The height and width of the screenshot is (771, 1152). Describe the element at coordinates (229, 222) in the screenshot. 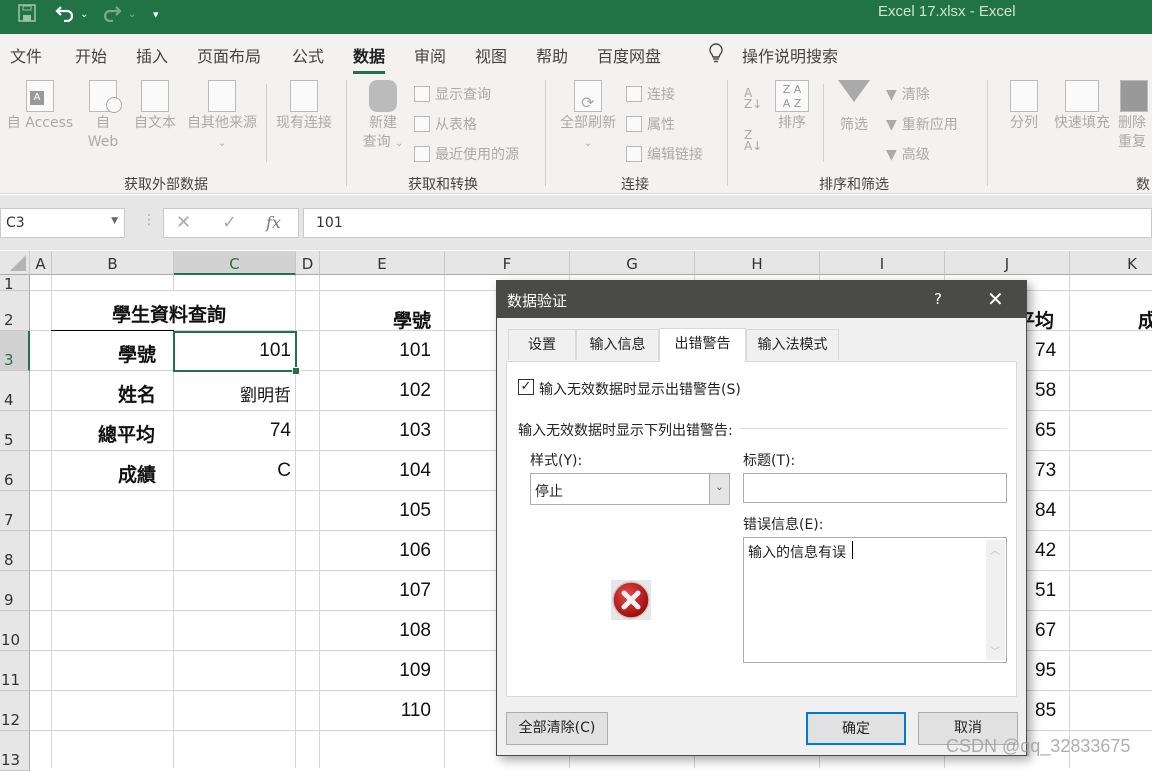

I see `enter-icon: ✓` at that location.